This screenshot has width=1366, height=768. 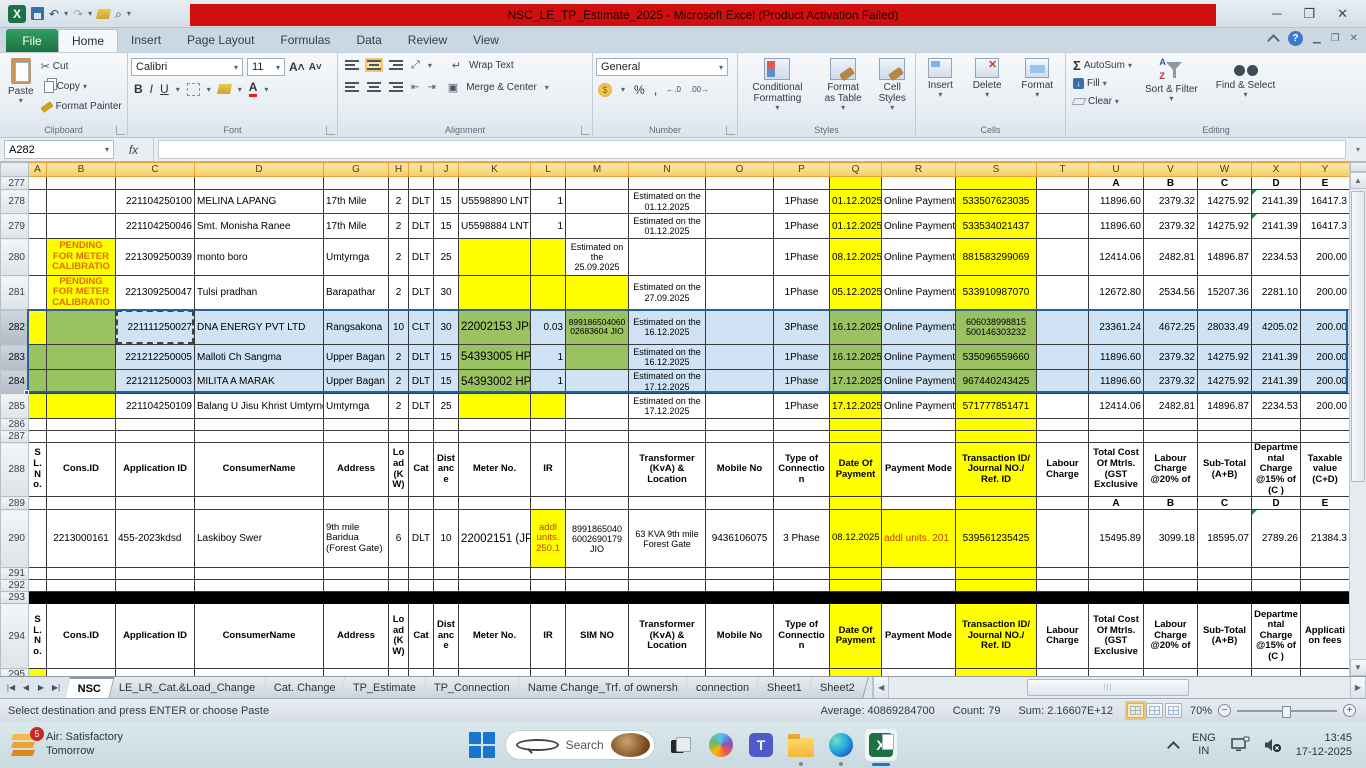 What do you see at coordinates (1354, 38) in the screenshot?
I see `workbook-close-icon: ✕` at bounding box center [1354, 38].